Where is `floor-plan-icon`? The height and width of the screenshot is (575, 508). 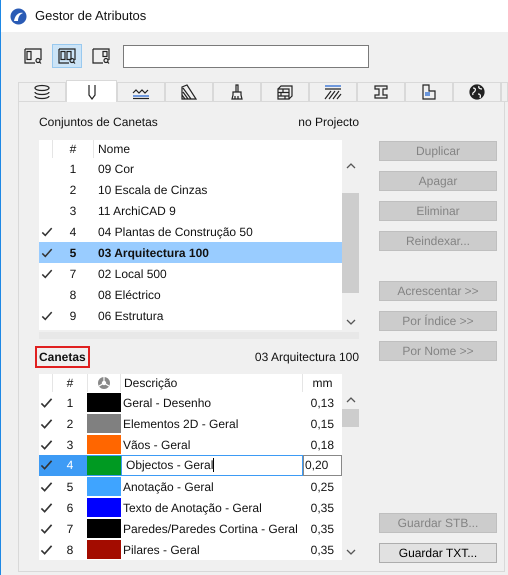 floor-plan-icon is located at coordinates (429, 92).